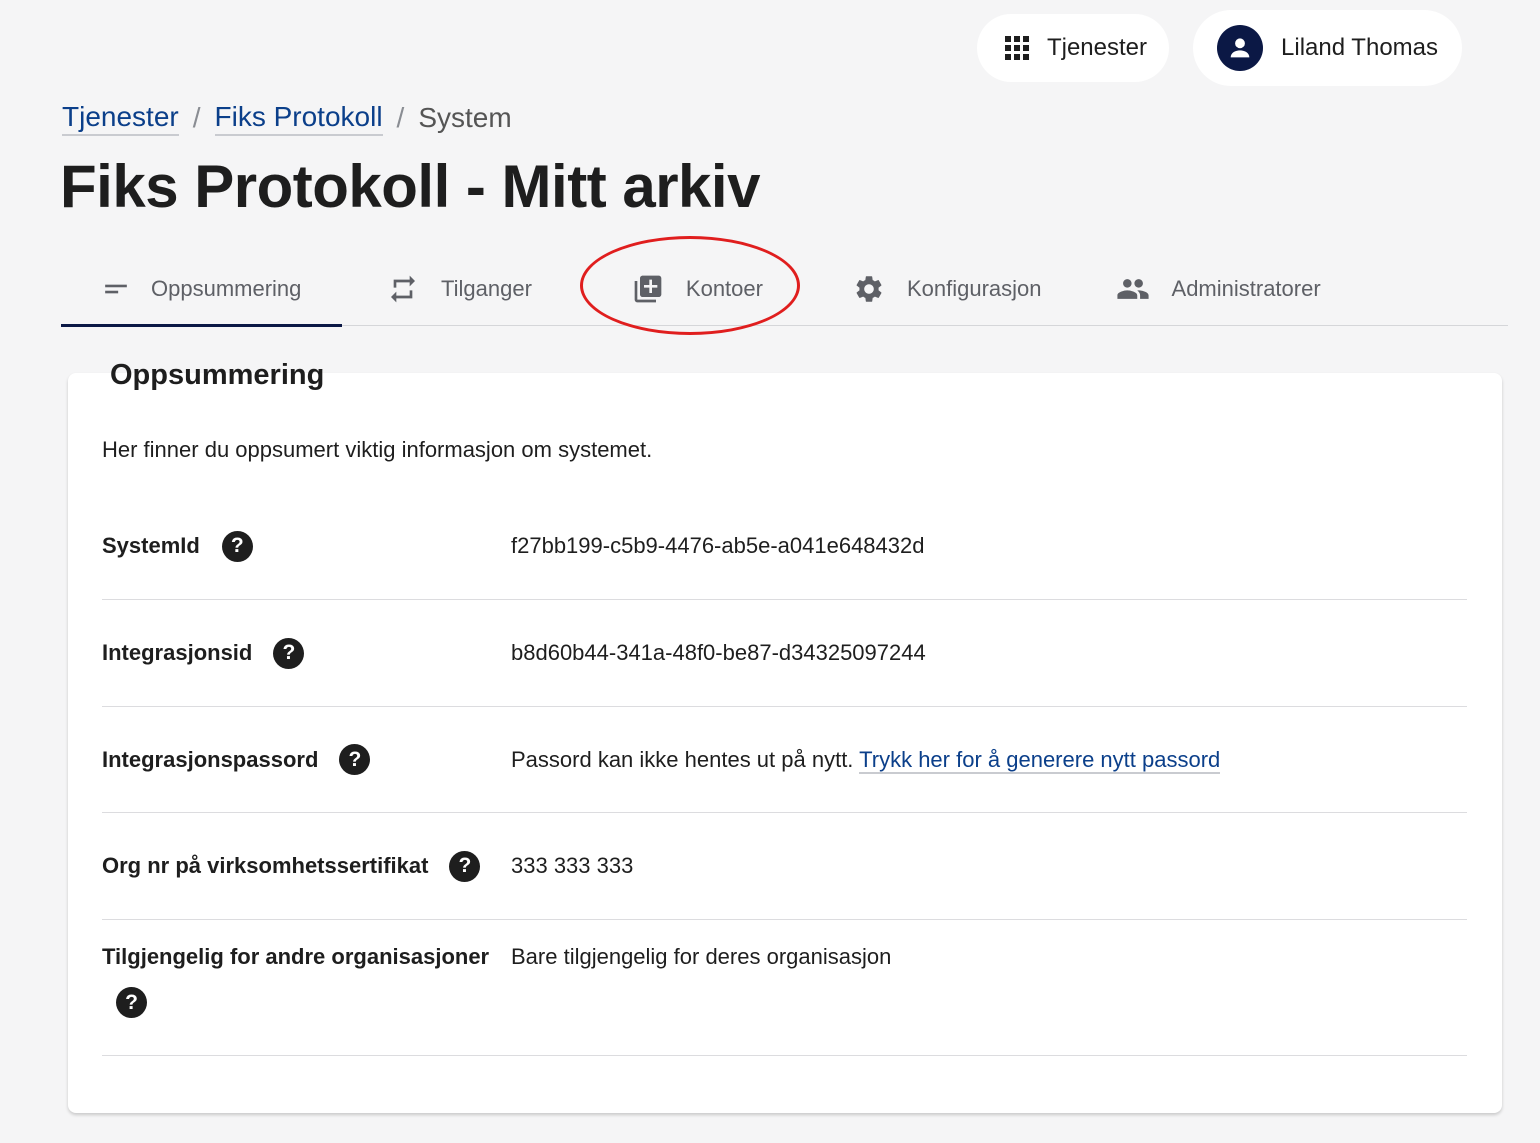 The width and height of the screenshot is (1540, 1143). I want to click on row-value: Bare tilgjengelig for deres organisasjon, so click(701, 956).